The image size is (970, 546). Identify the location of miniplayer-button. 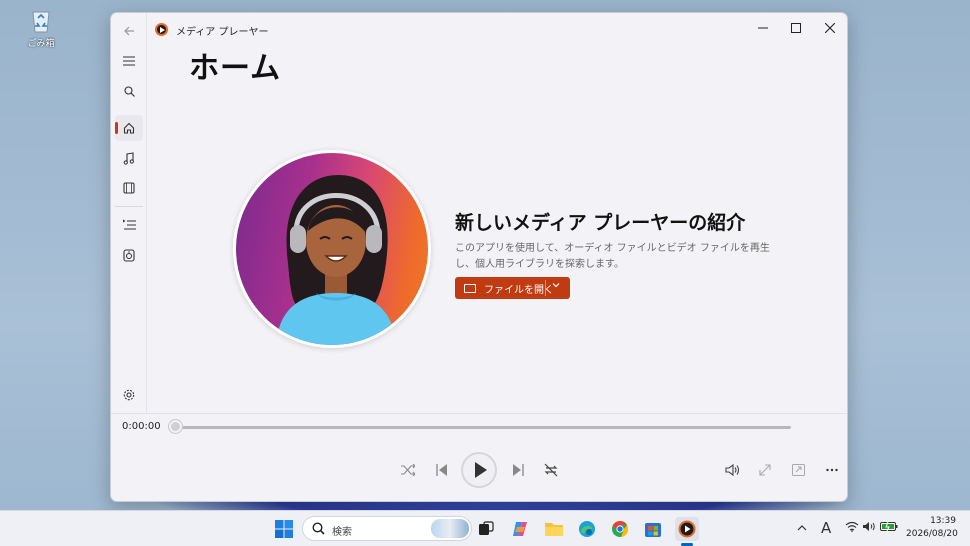
(798, 470).